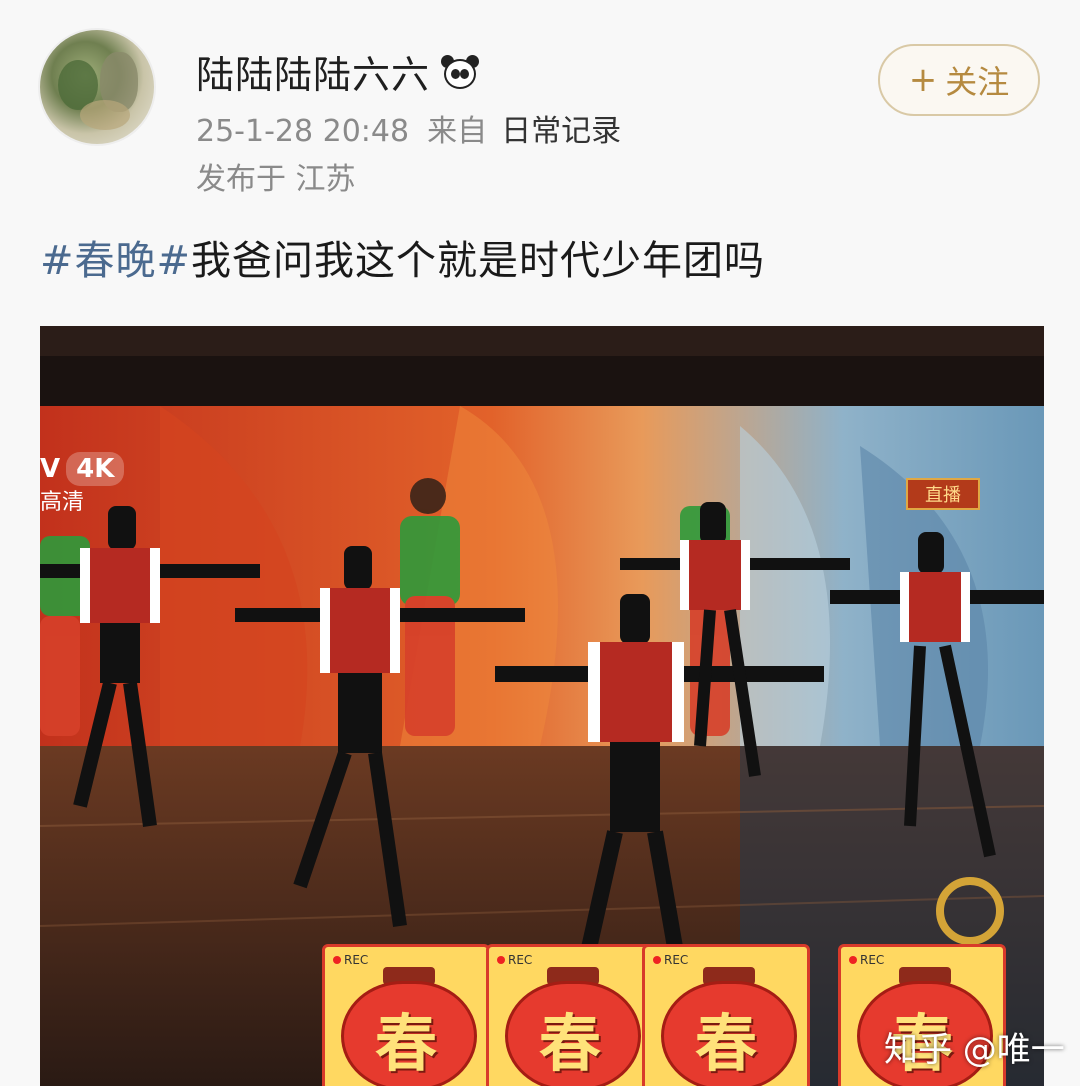  I want to click on quality-badge: 4K, so click(95, 469).